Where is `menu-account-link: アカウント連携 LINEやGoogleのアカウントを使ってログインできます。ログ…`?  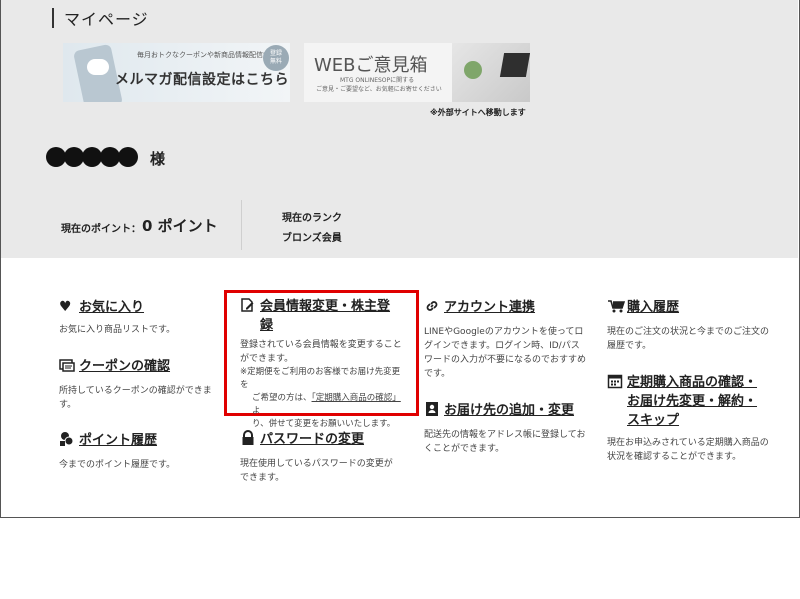 menu-account-link: アカウント連携 LINEやGoogleのアカウントを使ってログインできます。ログ… is located at coordinates (505, 339).